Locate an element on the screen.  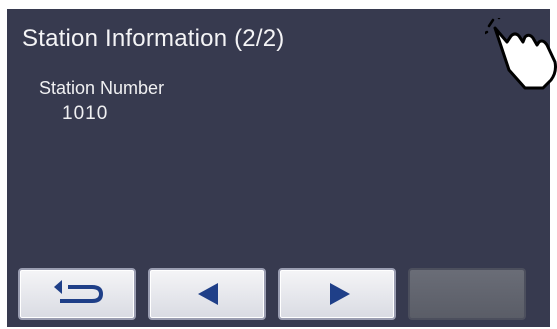
return-arrow-icon is located at coordinates (79, 291).